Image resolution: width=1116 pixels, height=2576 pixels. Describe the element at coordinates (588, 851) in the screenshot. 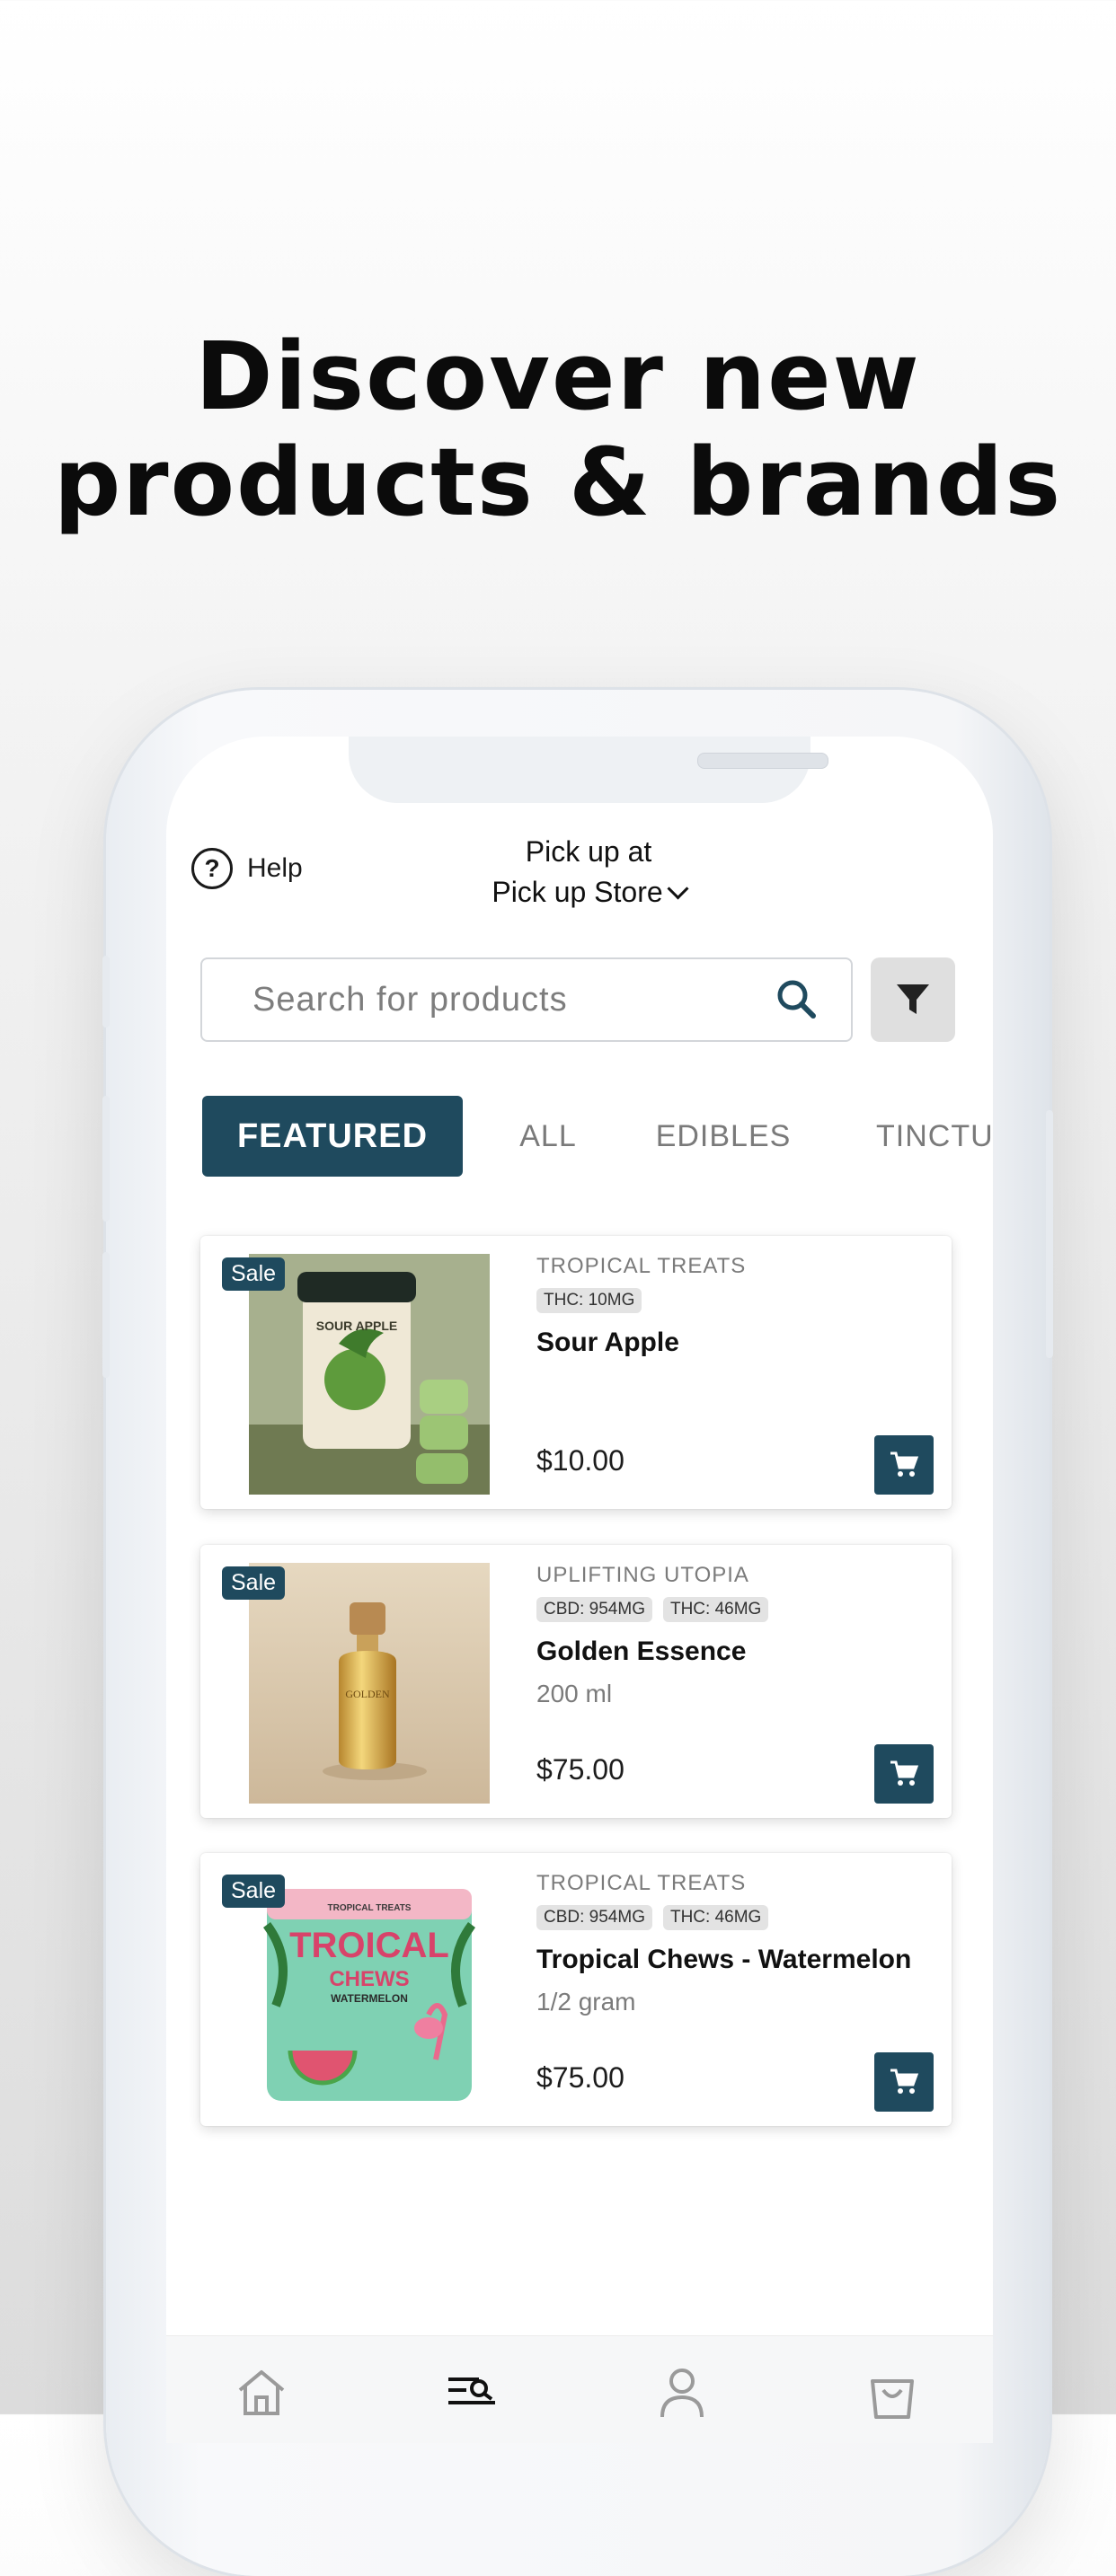

I see `pickup-label: Pick up at` at that location.